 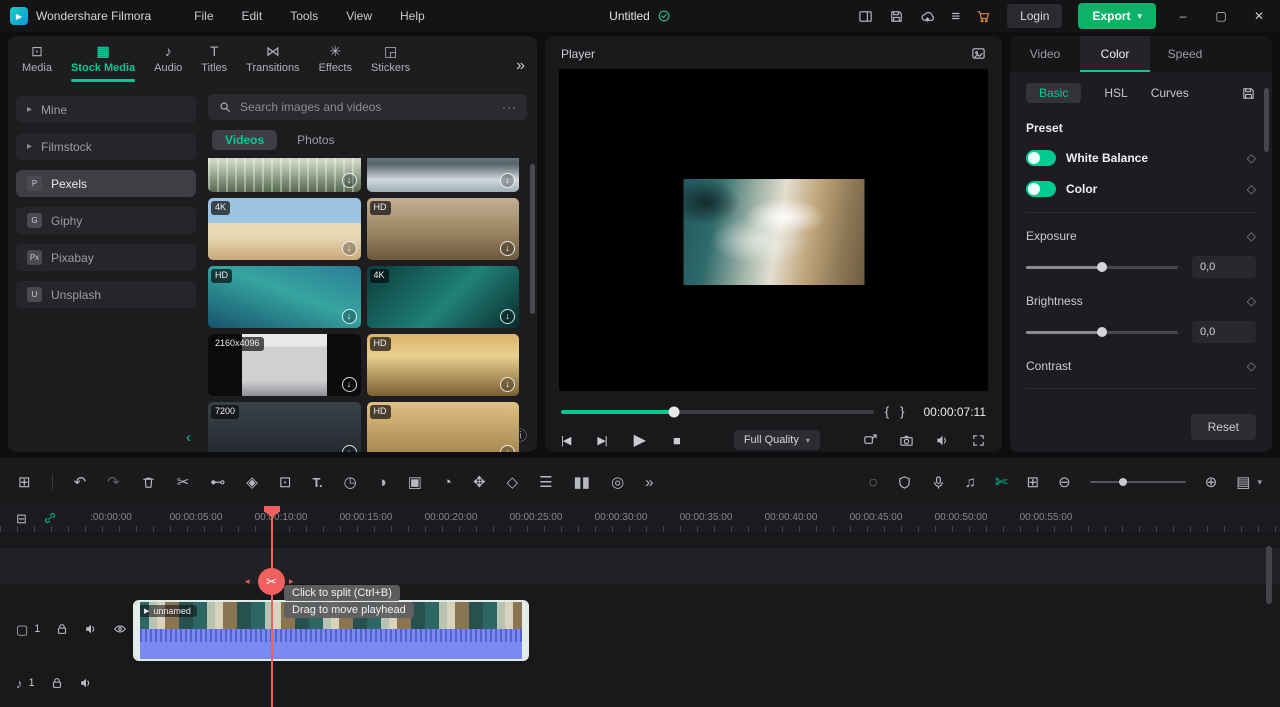 What do you see at coordinates (1269, 575) in the screenshot?
I see `timeline-scrollbar` at bounding box center [1269, 575].